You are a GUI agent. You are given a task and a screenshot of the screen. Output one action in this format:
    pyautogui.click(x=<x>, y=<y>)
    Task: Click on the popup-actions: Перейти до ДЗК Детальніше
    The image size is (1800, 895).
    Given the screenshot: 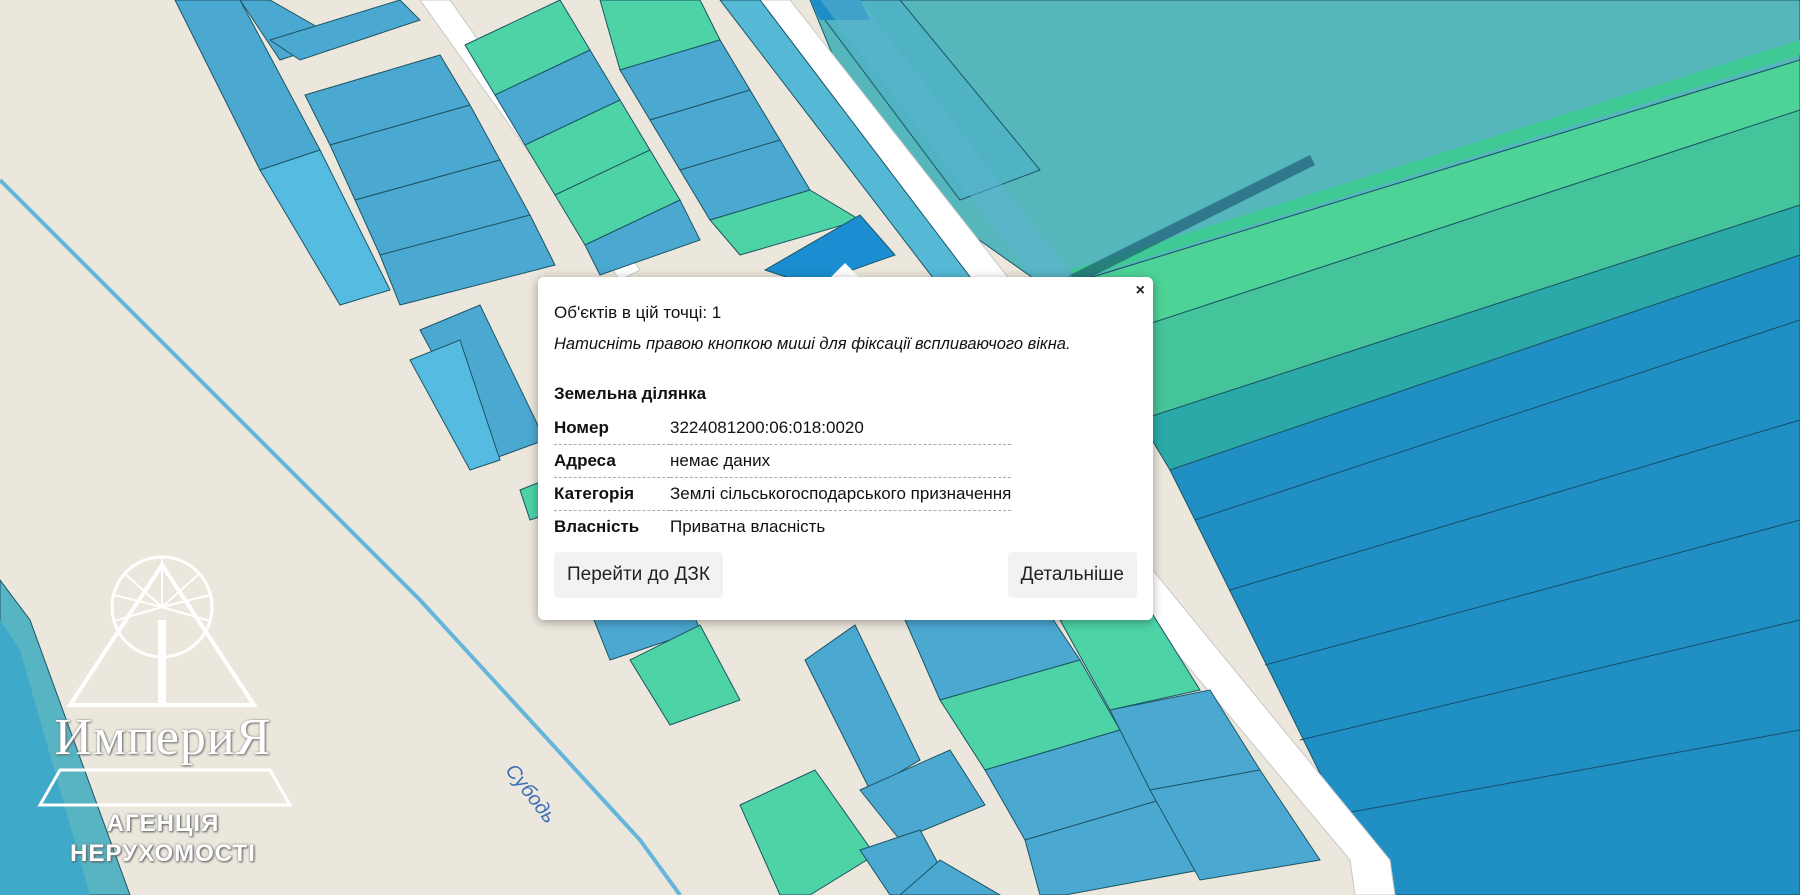 What is the action you would take?
    pyautogui.click(x=845, y=575)
    